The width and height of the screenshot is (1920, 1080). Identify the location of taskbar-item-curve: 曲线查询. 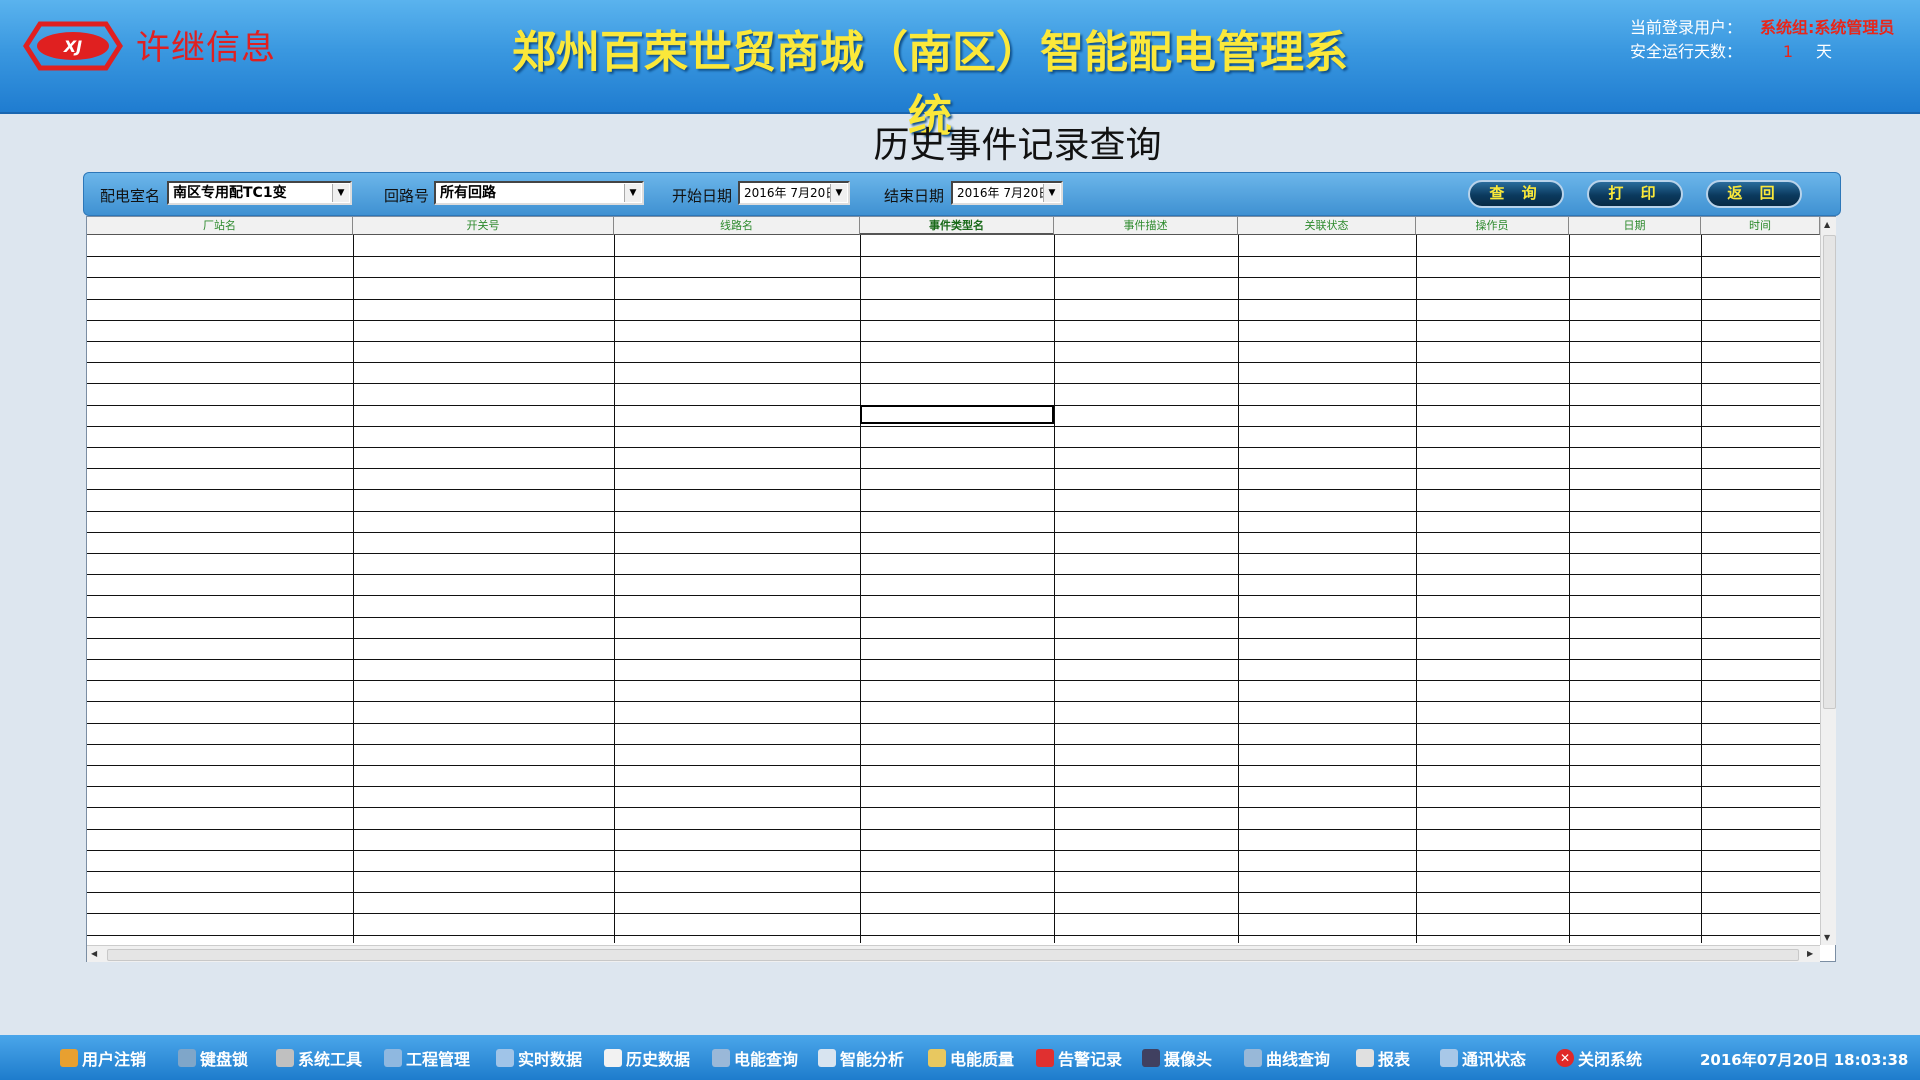
(1287, 1058).